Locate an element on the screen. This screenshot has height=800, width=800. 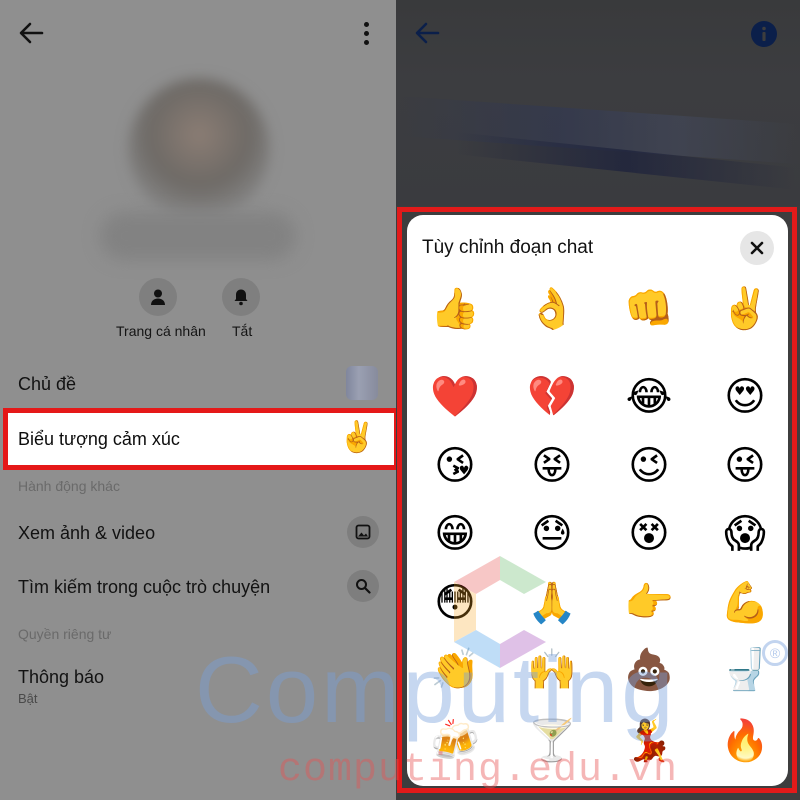
theme-row: Chủ đề is located at coordinates (47, 384).